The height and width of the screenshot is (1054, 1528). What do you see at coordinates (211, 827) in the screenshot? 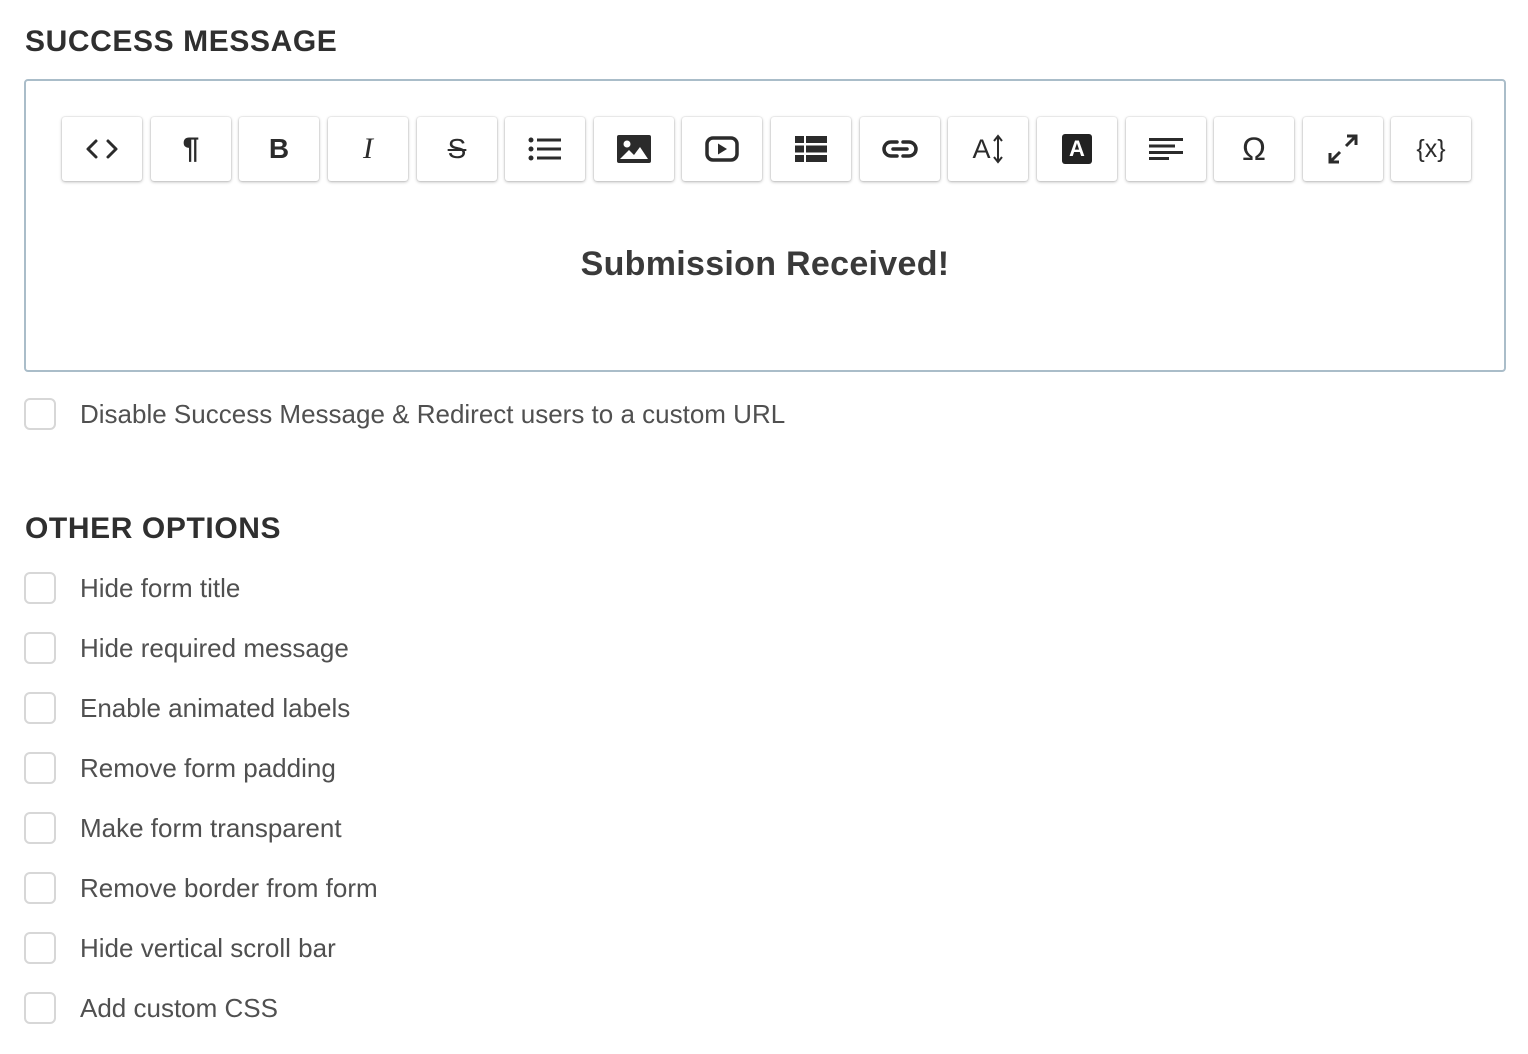
I see `make-form-transparent-label: Make form transparent` at bounding box center [211, 827].